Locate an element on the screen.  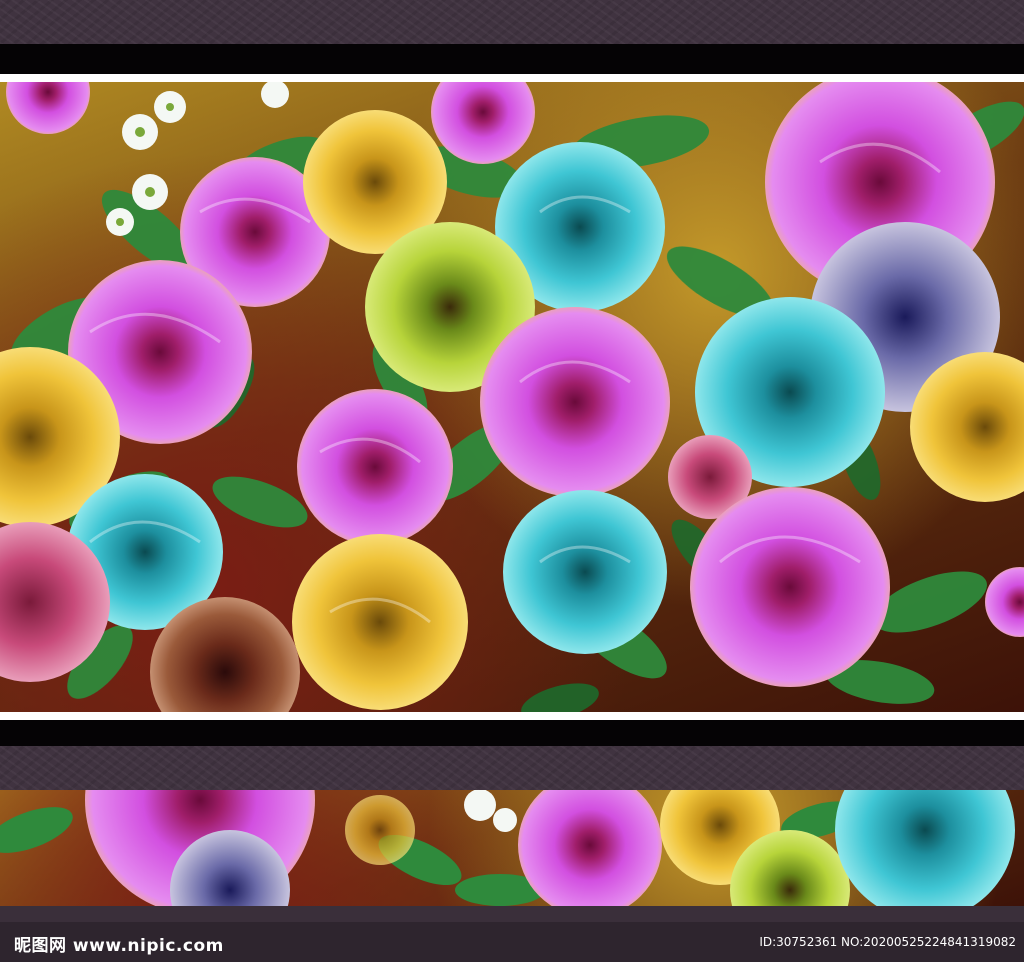
watermark-logo-text: 昵图网 www.nipic.com is located at coordinates (119, 946).